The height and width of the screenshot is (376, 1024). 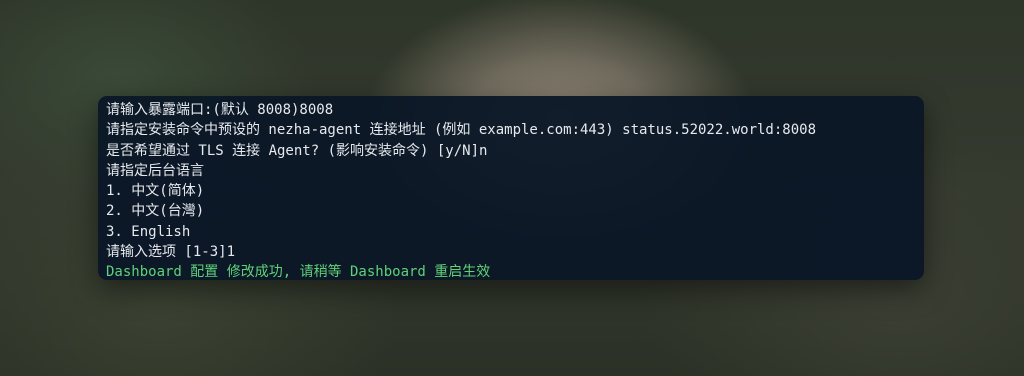 I want to click on terminal-line-option-input: 请输入选项 [1-3]1, so click(x=171, y=252).